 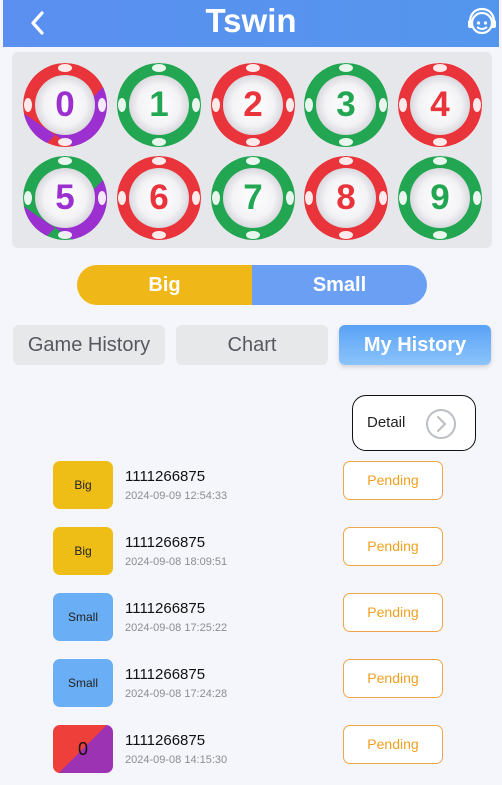 I want to click on detail-label: Detail, so click(x=386, y=422).